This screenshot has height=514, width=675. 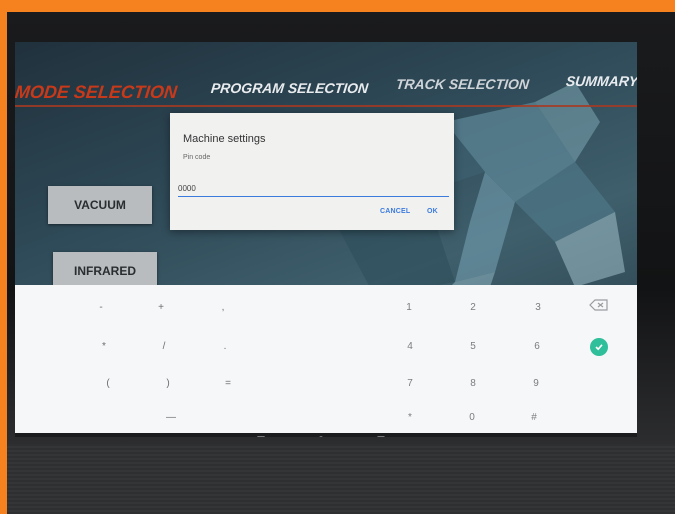 What do you see at coordinates (326, 106) in the screenshot?
I see `nav-divider` at bounding box center [326, 106].